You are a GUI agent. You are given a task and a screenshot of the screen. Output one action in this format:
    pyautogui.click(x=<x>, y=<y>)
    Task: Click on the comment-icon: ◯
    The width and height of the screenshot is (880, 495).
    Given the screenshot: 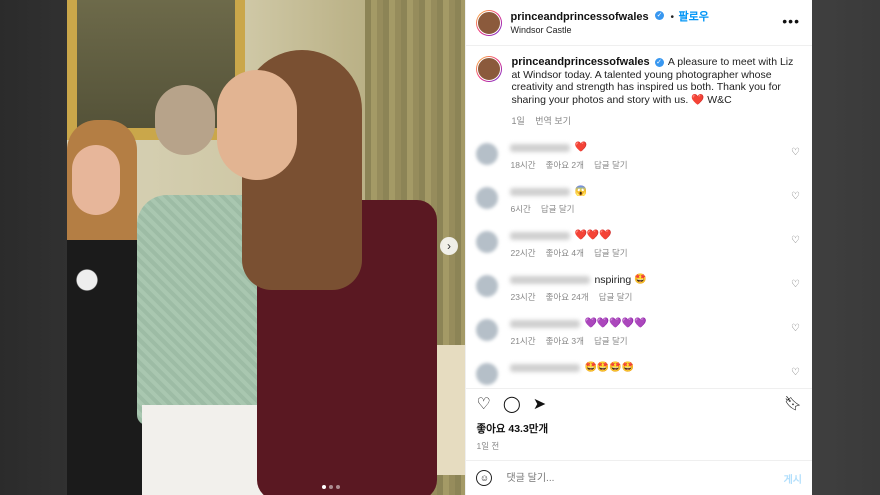 What is the action you would take?
    pyautogui.click(x=512, y=404)
    